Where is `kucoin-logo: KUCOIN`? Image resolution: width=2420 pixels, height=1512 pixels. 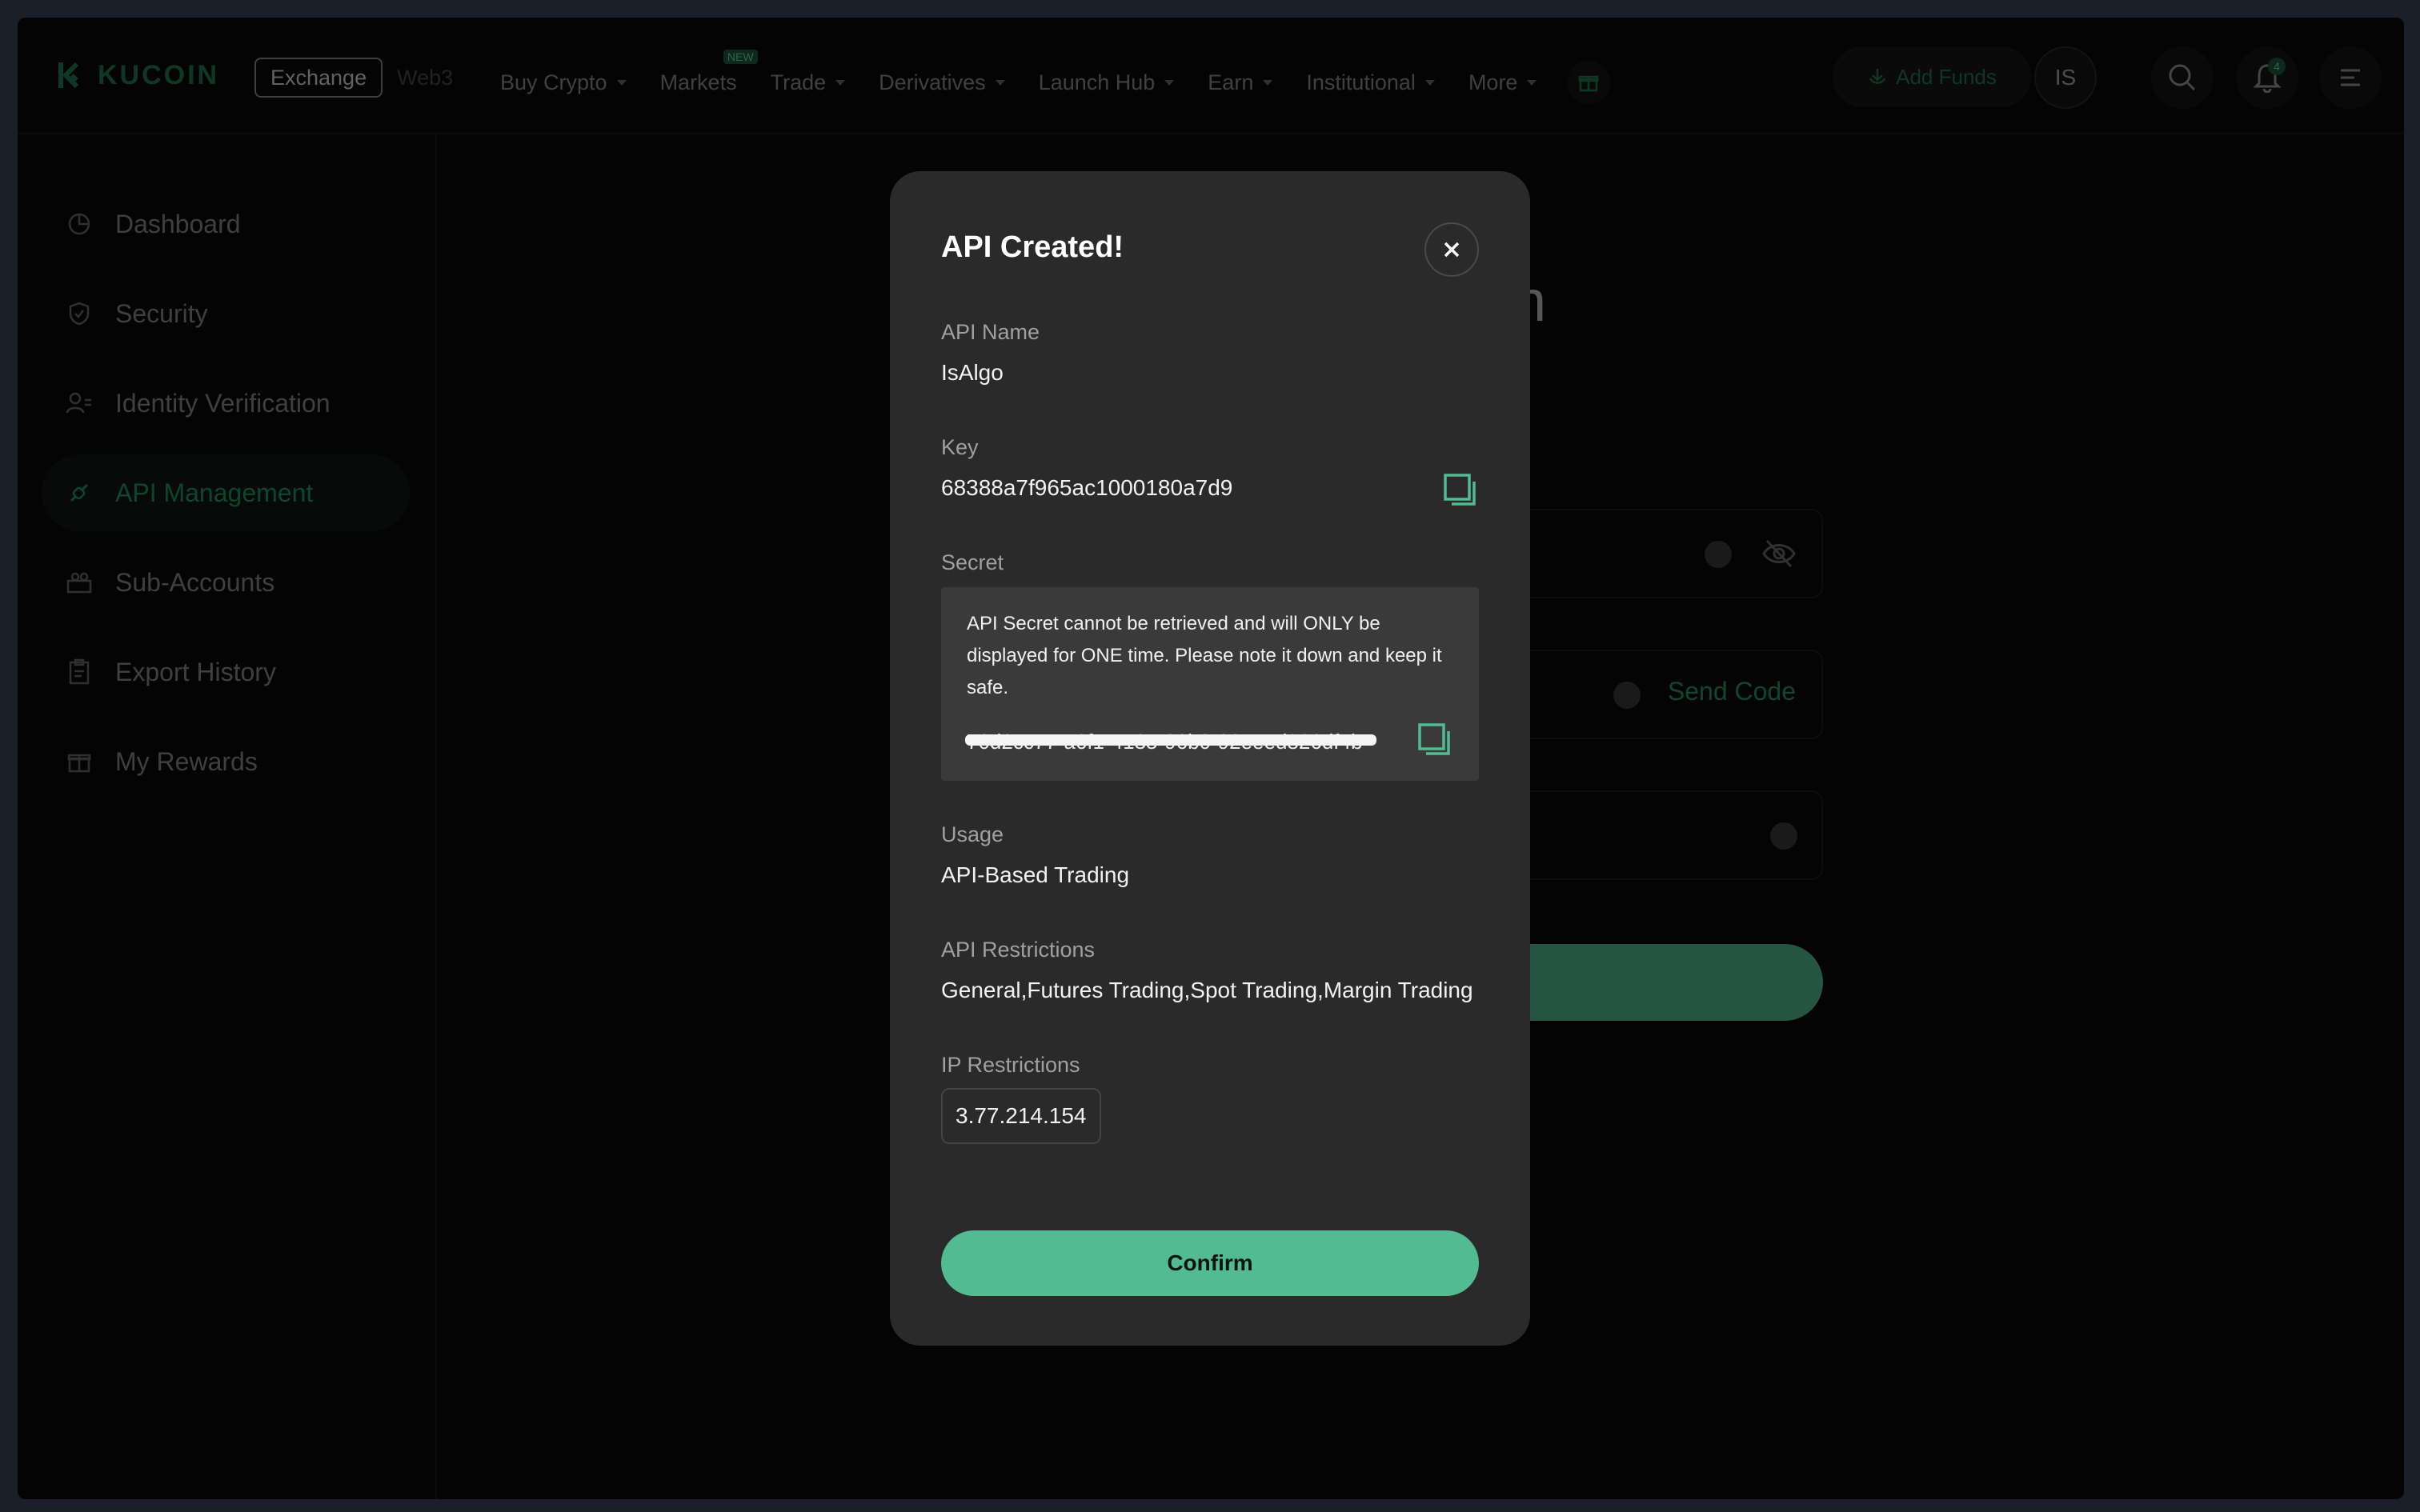 kucoin-logo: KUCOIN is located at coordinates (136, 75).